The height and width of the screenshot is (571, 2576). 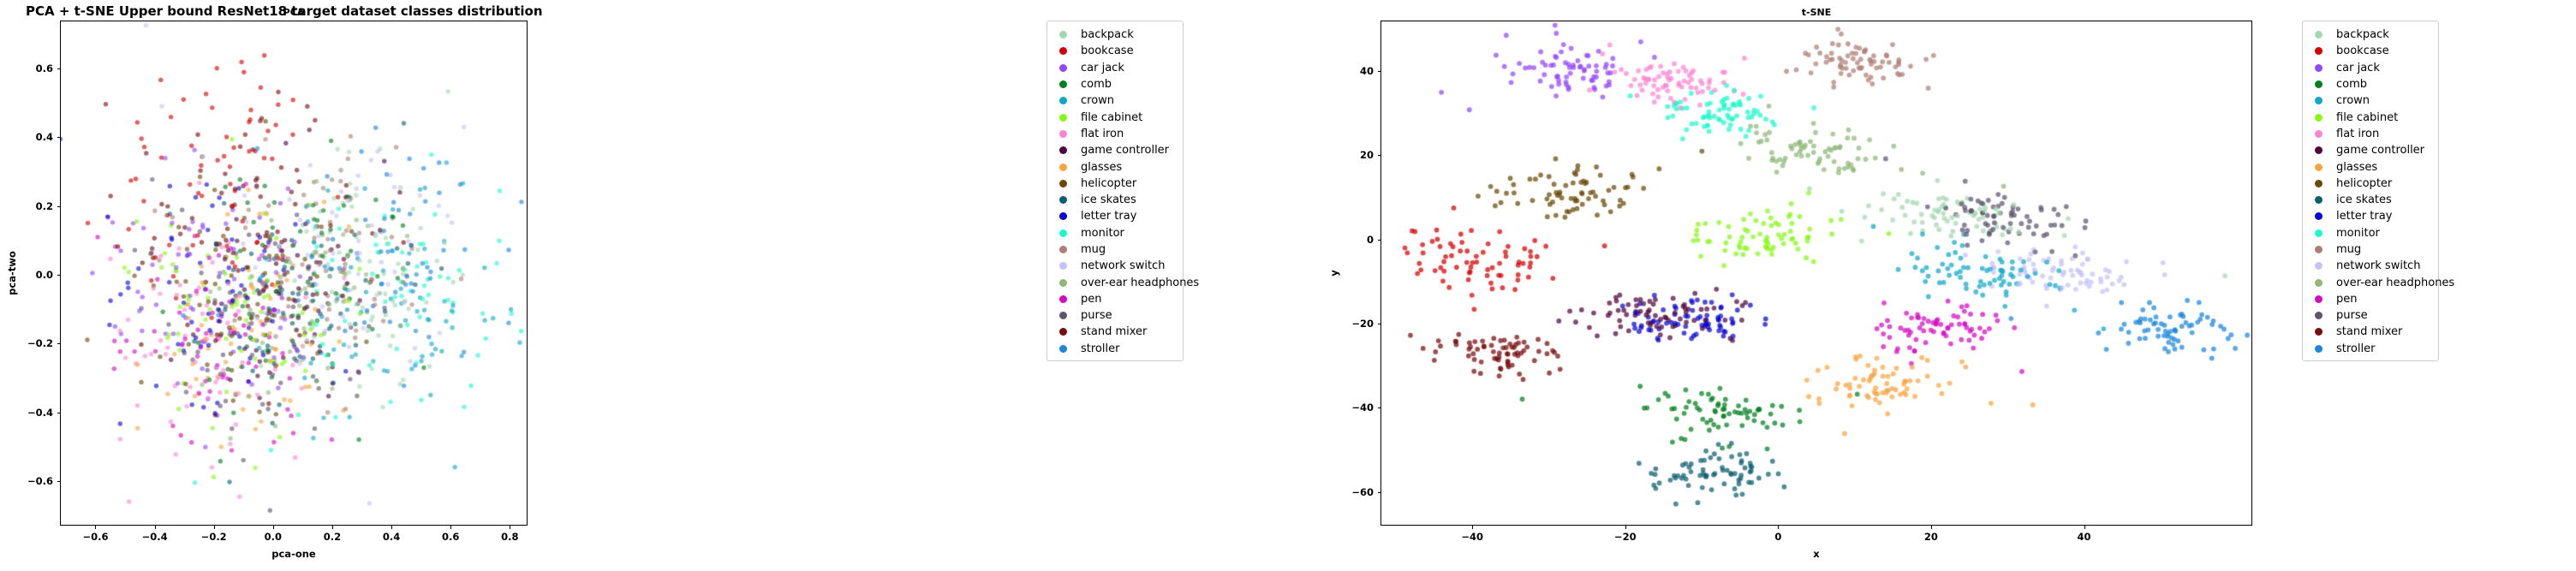 What do you see at coordinates (1114, 183) in the screenshot?
I see `pca-legend-item-entry: helicopter` at bounding box center [1114, 183].